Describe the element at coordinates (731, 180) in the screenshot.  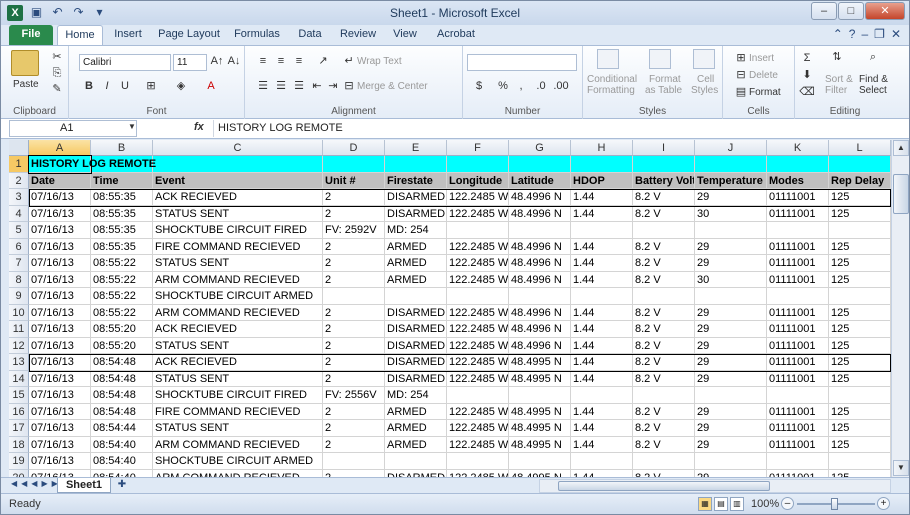
I see `cell-j2: Temperature` at that location.